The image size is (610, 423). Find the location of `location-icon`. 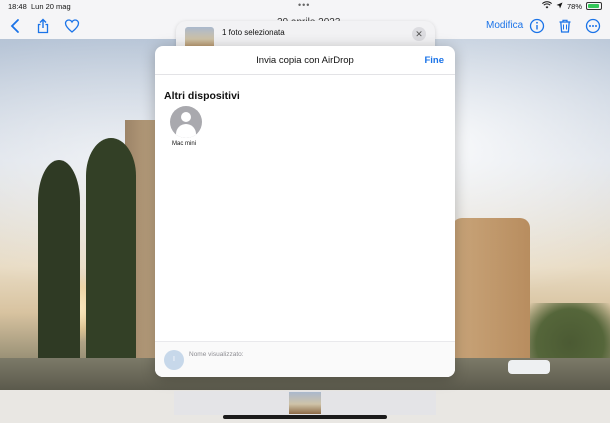

location-icon is located at coordinates (559, 6).